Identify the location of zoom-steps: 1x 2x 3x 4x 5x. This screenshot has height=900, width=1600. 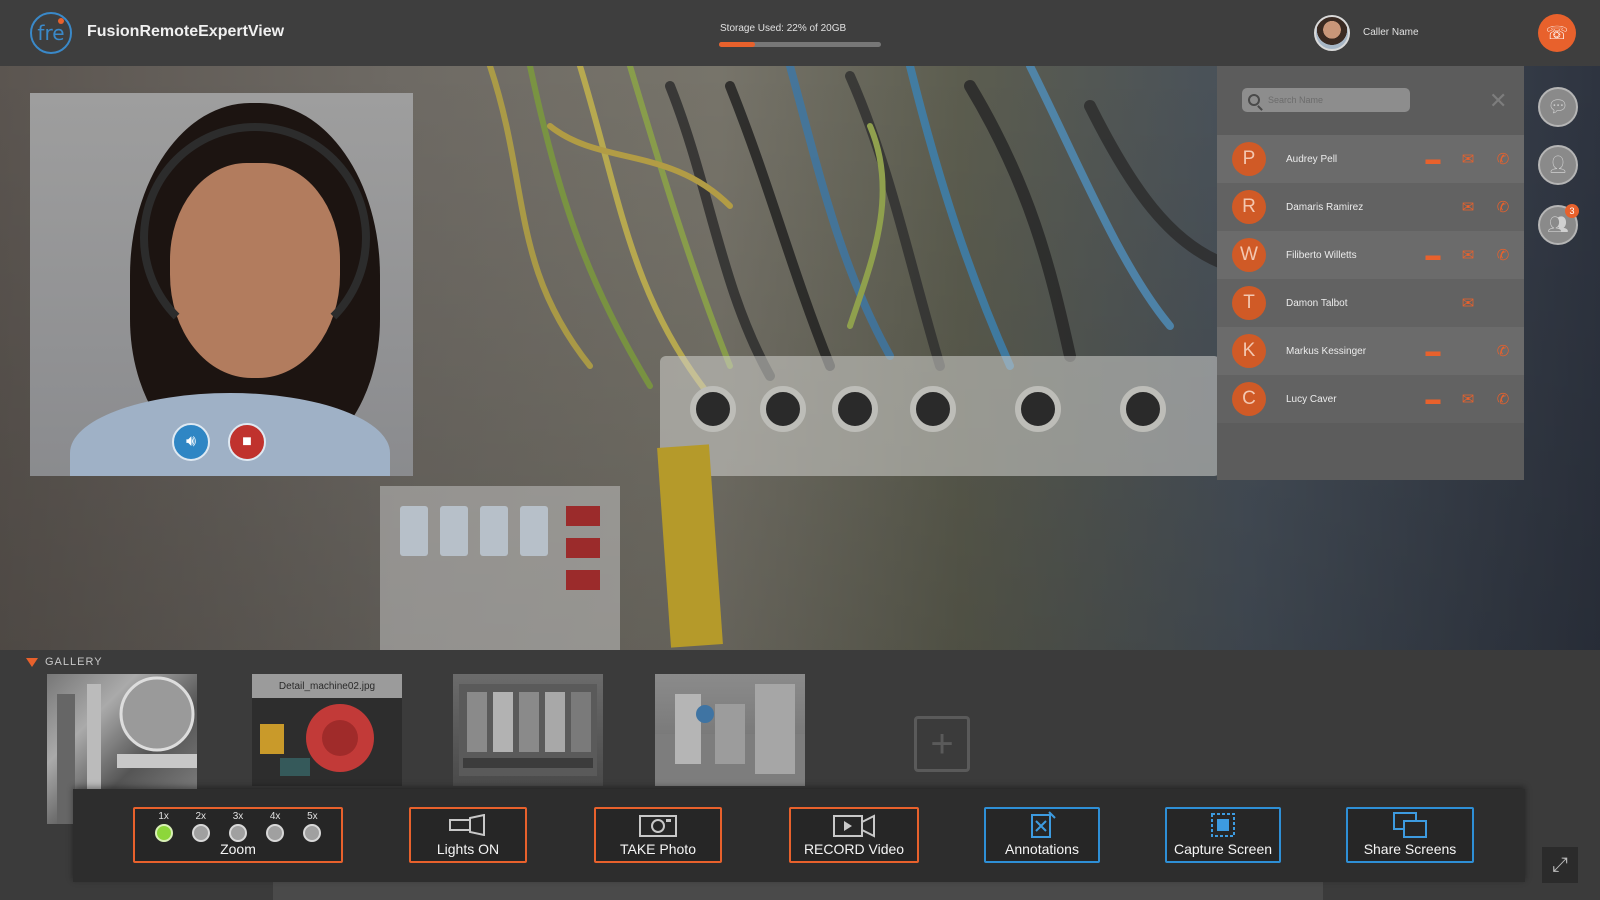
(238, 825).